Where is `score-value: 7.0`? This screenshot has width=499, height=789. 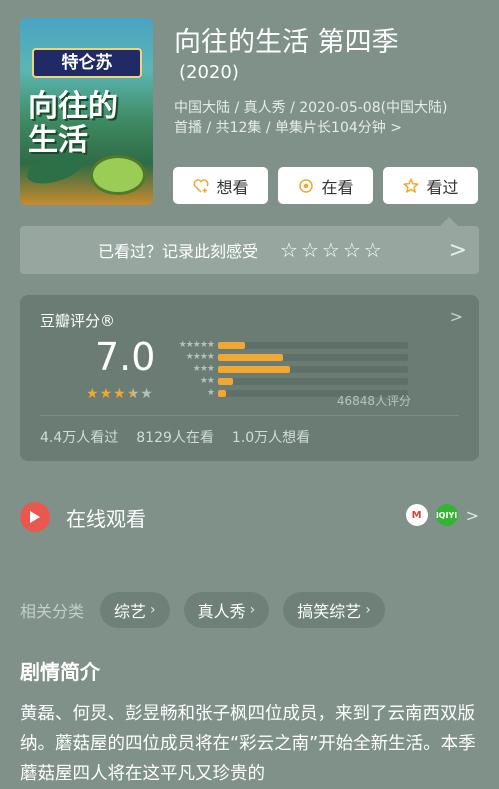
score-value: 7.0 is located at coordinates (125, 357).